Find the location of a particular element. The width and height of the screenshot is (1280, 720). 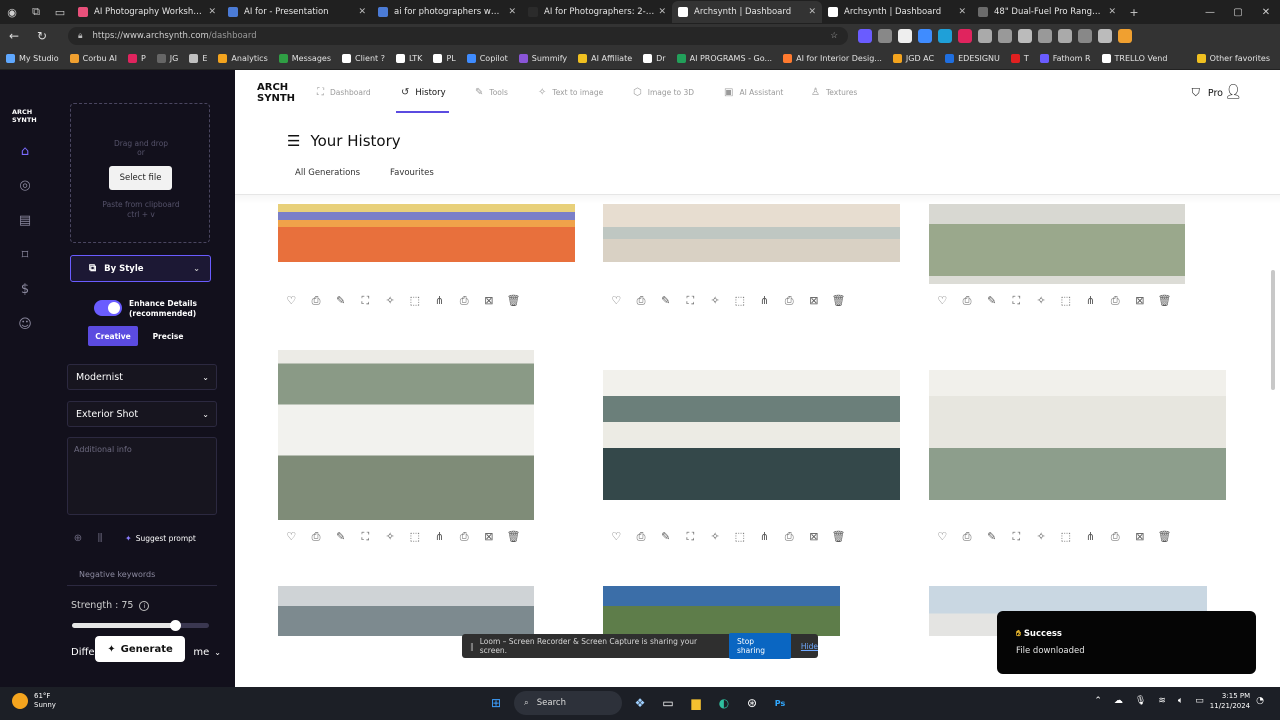

maximize-icon: ▢ is located at coordinates (1238, 12).